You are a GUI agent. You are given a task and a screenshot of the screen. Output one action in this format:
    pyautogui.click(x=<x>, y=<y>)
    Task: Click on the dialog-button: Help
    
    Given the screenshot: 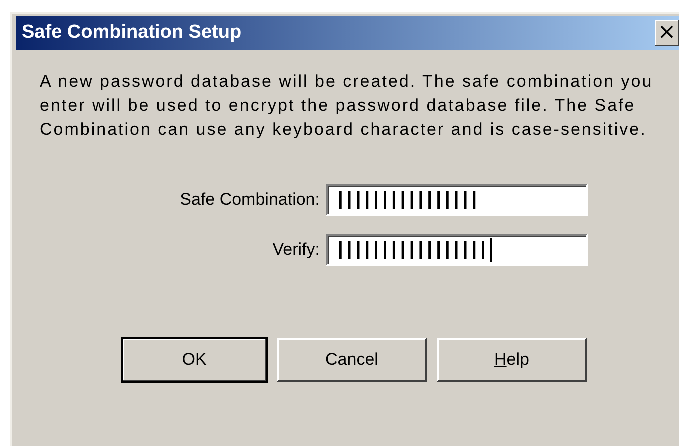 What is the action you would take?
    pyautogui.click(x=512, y=360)
    